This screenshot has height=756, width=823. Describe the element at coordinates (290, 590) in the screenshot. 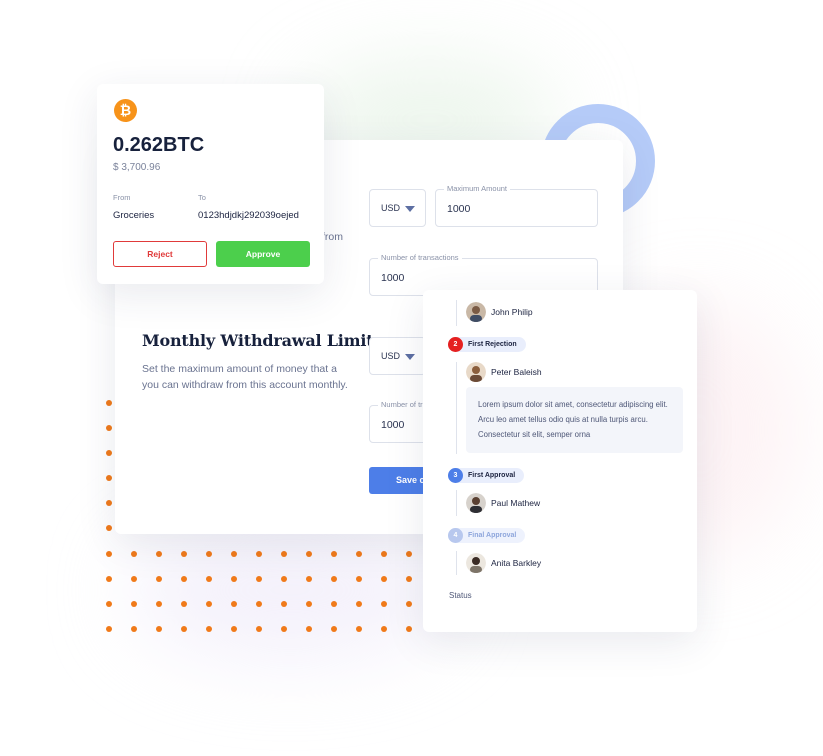

I see `background-glow` at that location.